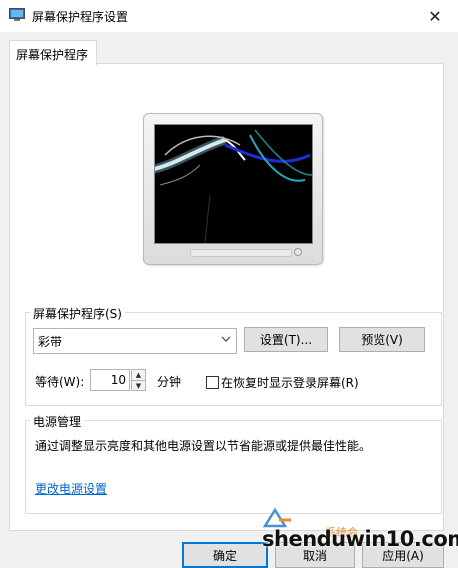  Describe the element at coordinates (169, 382) in the screenshot. I see `wait-unit-label: 分钟` at that location.